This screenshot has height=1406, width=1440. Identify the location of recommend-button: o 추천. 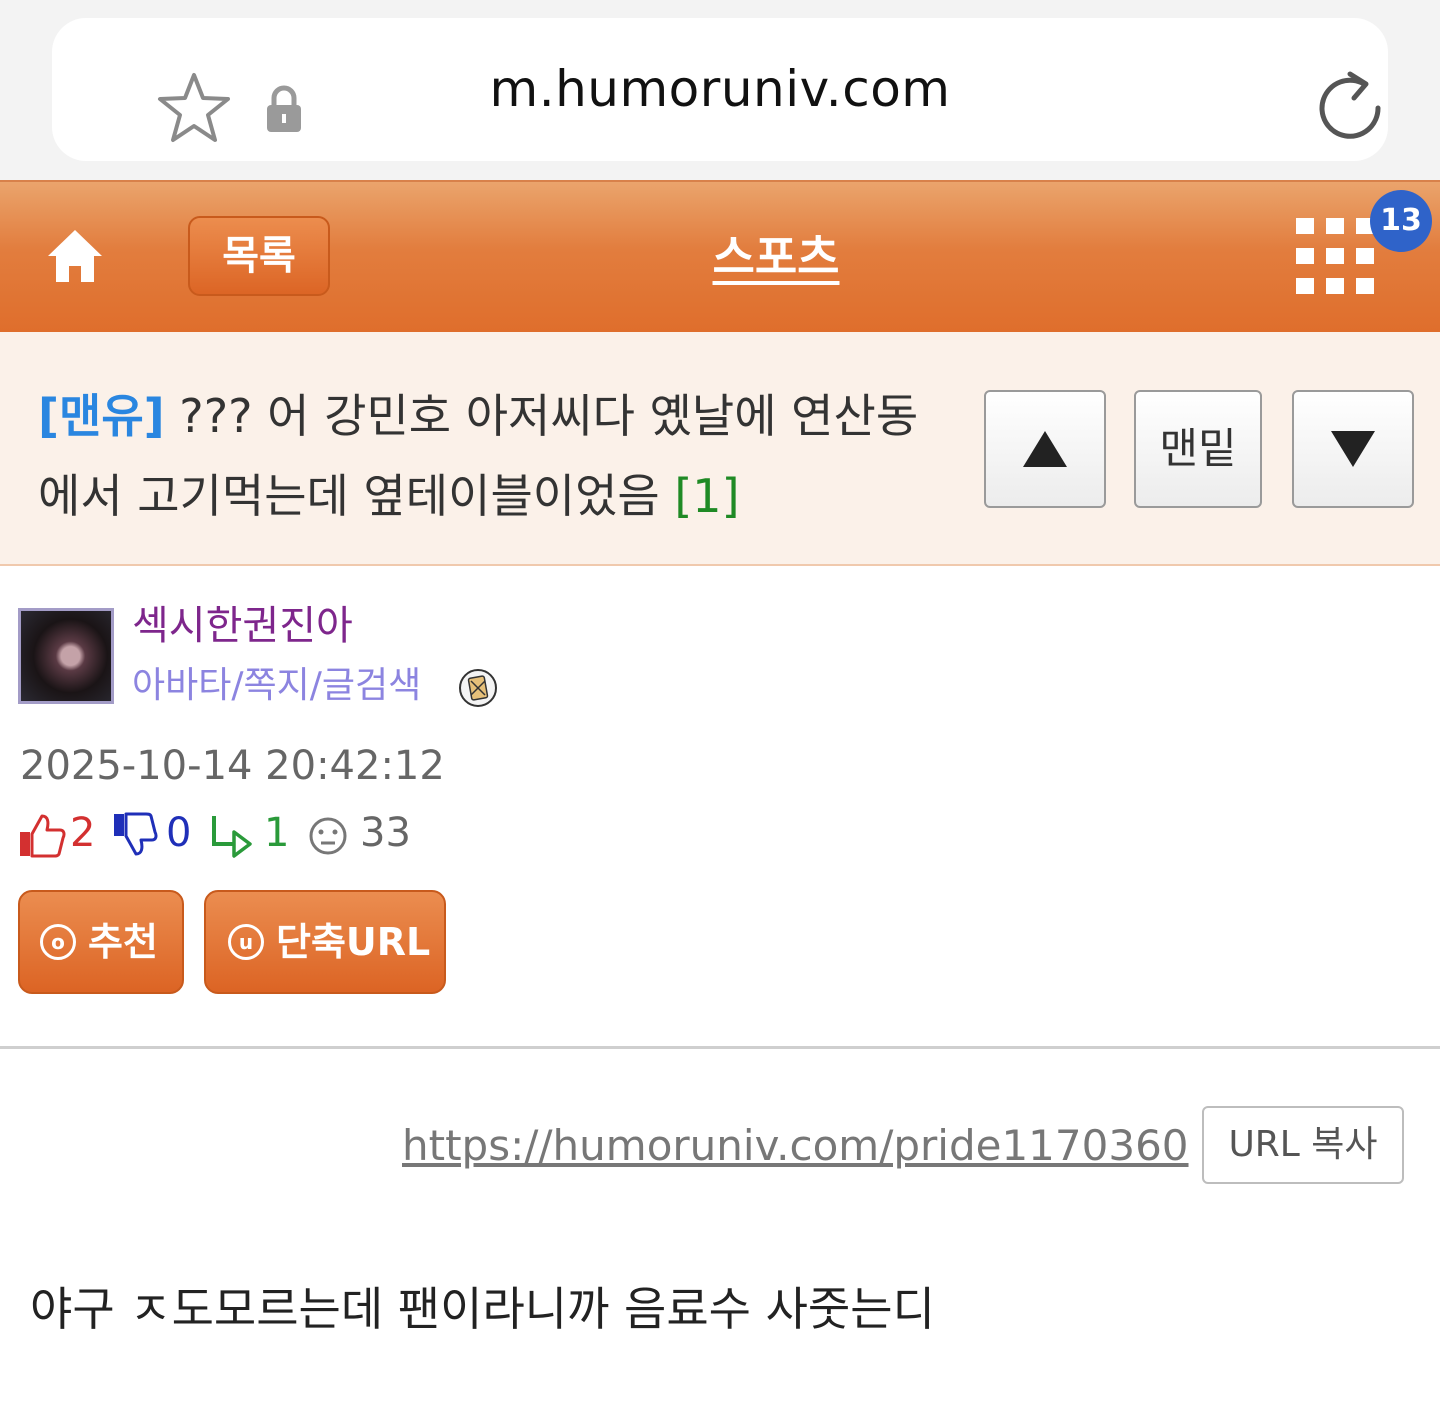
(101, 942).